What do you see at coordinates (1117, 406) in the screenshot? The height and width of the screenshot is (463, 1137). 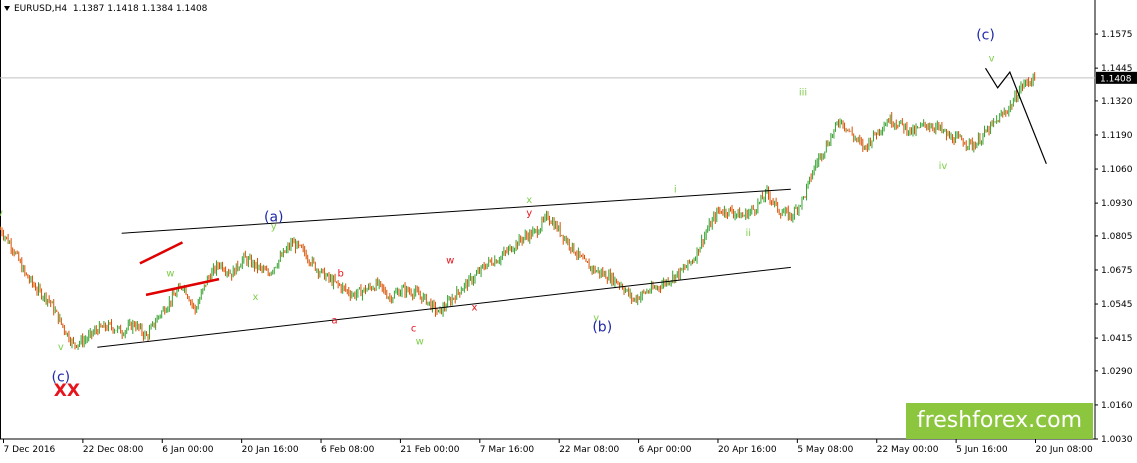 I see `price-tick-label: 1.0160` at bounding box center [1117, 406].